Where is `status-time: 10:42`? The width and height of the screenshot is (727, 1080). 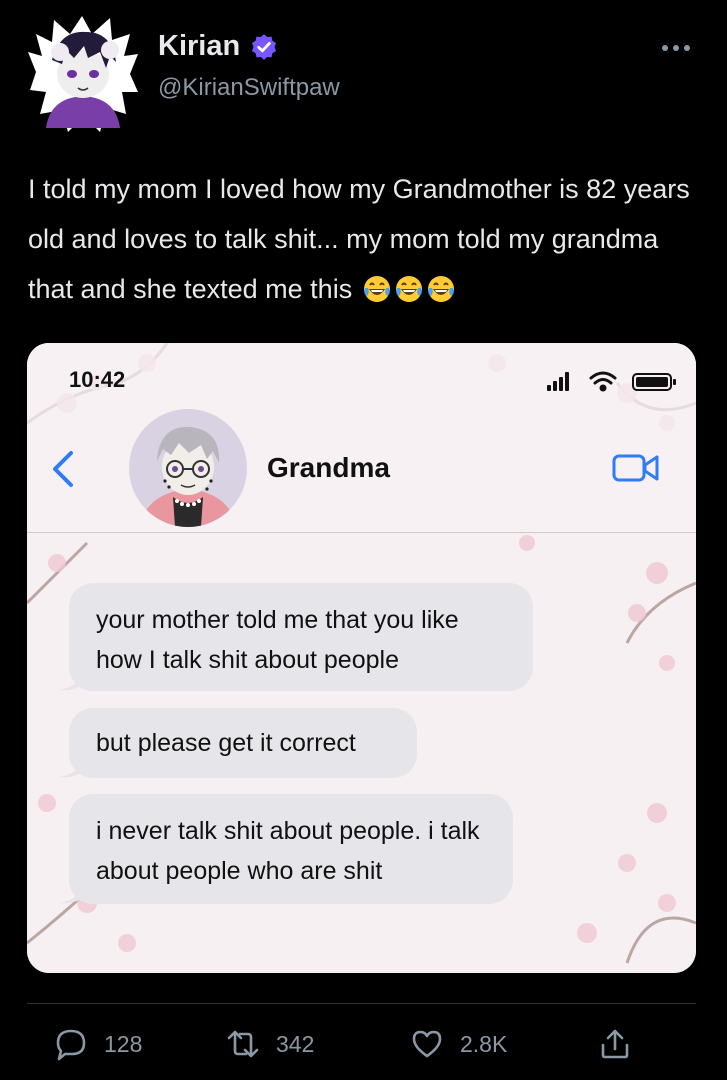
status-time: 10:42 is located at coordinates (97, 379).